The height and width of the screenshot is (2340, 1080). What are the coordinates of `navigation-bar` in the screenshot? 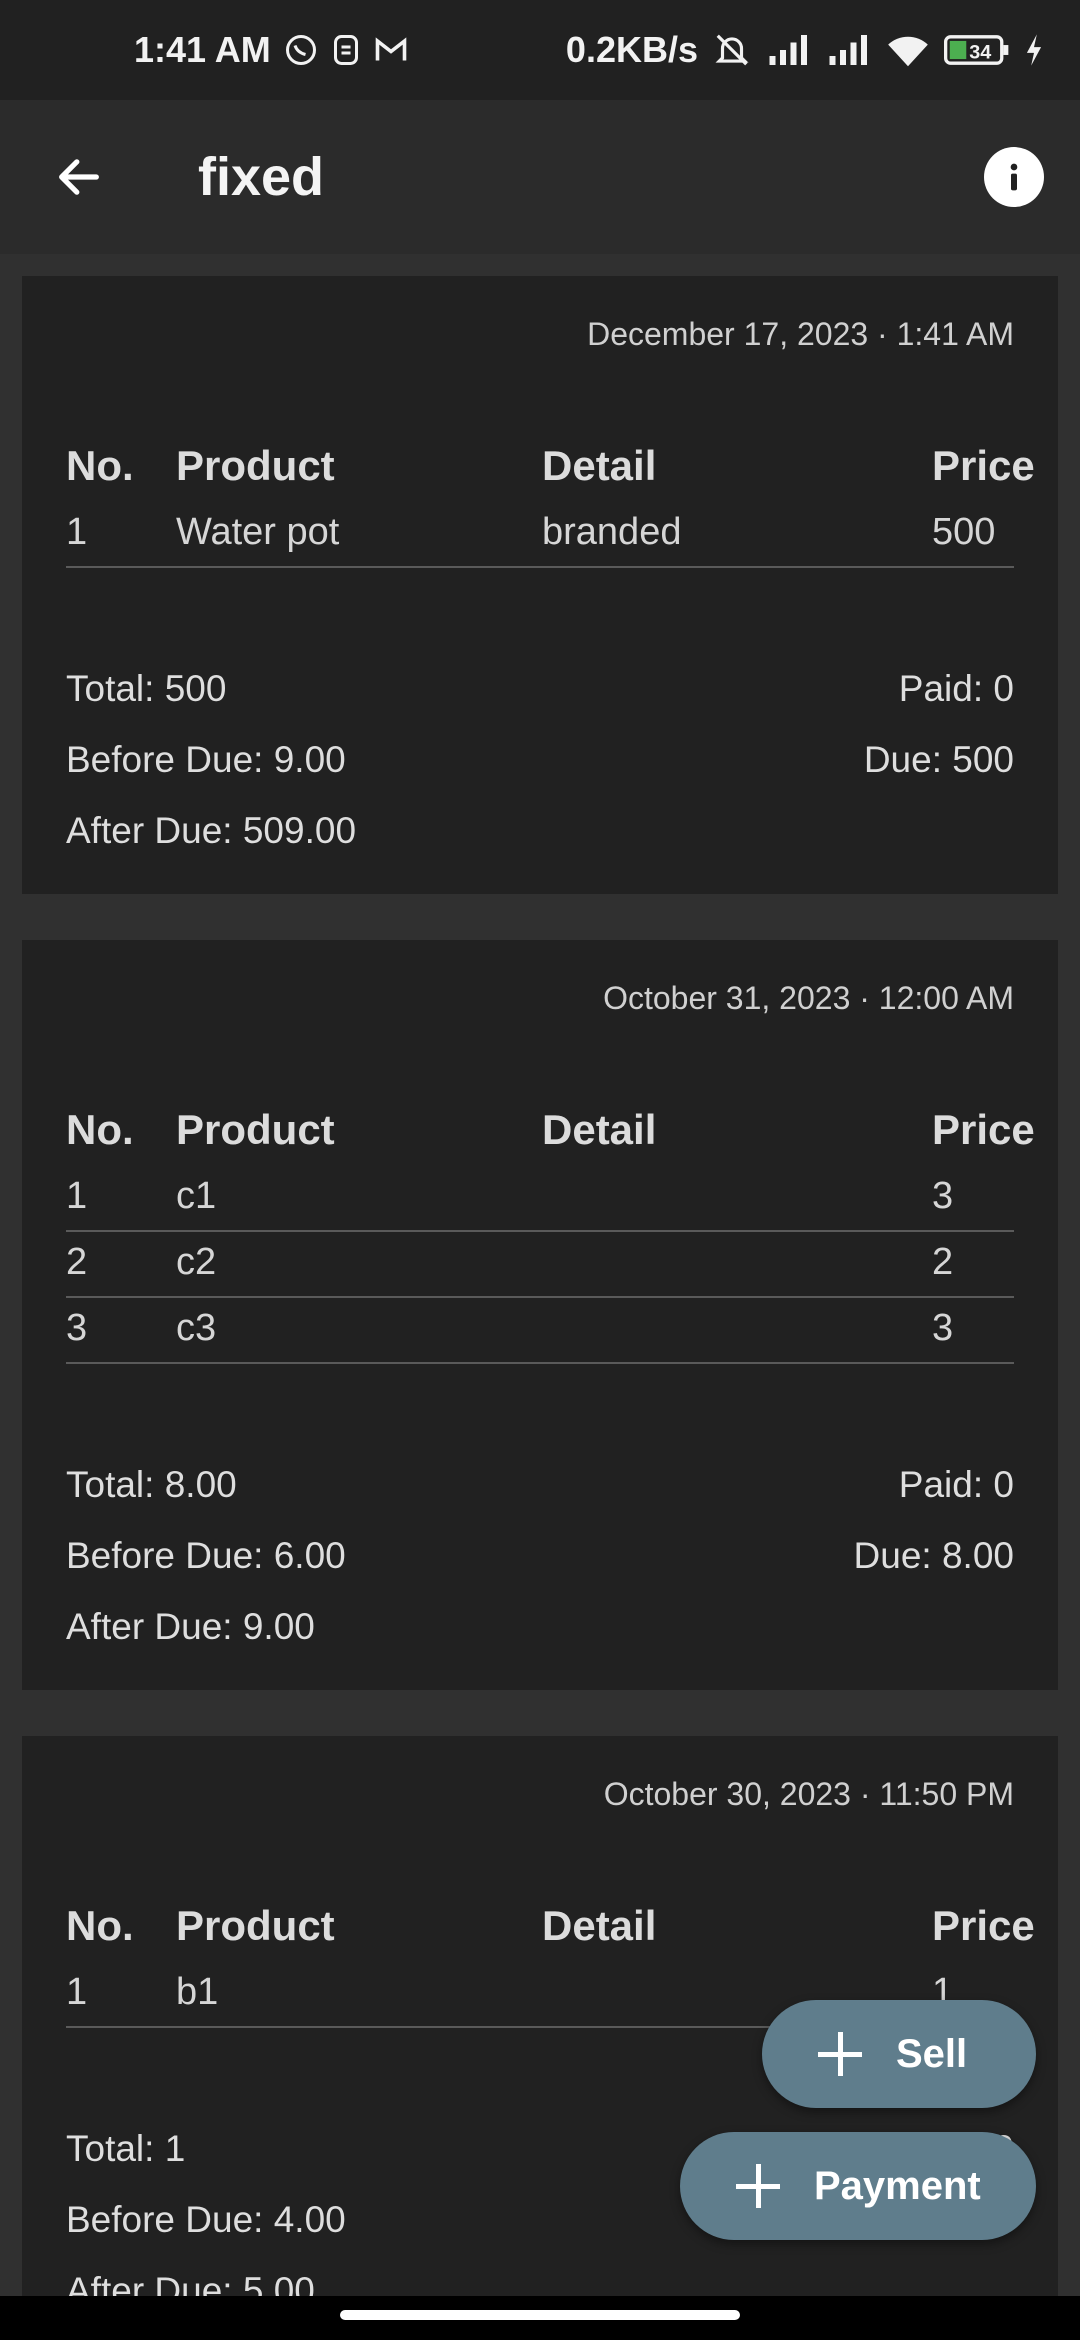 It's located at (540, 2318).